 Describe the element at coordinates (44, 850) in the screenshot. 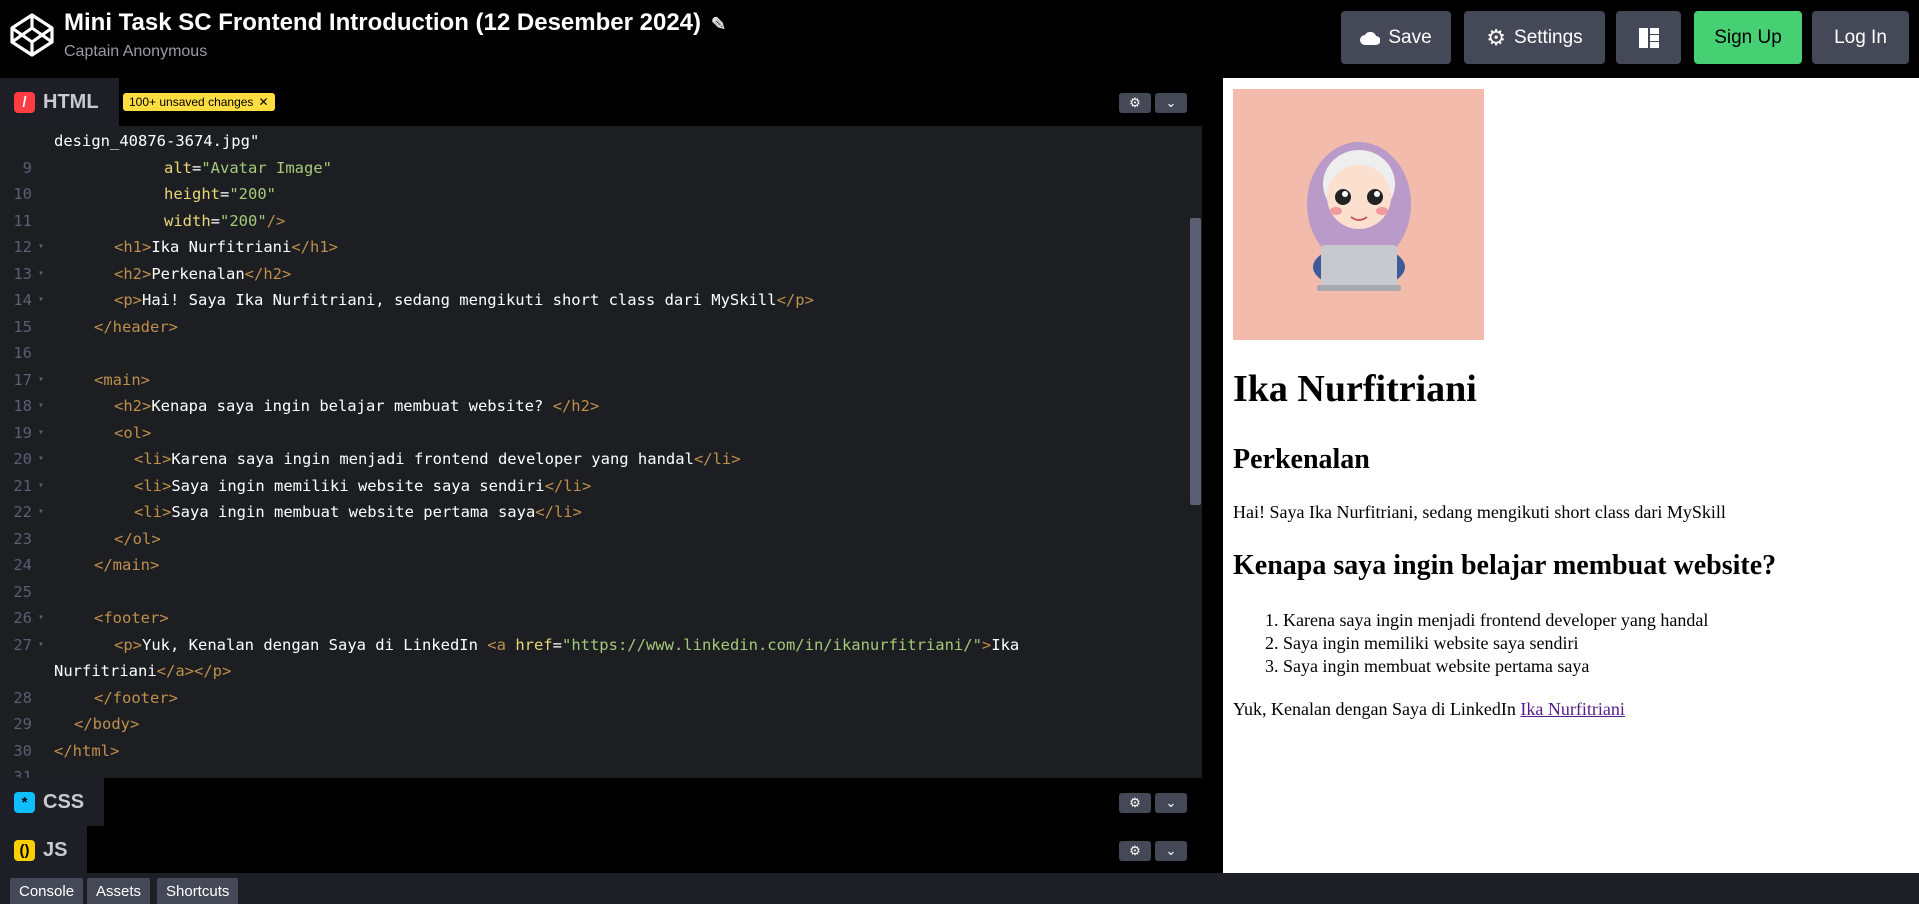

I see `tab-js: () JS` at that location.